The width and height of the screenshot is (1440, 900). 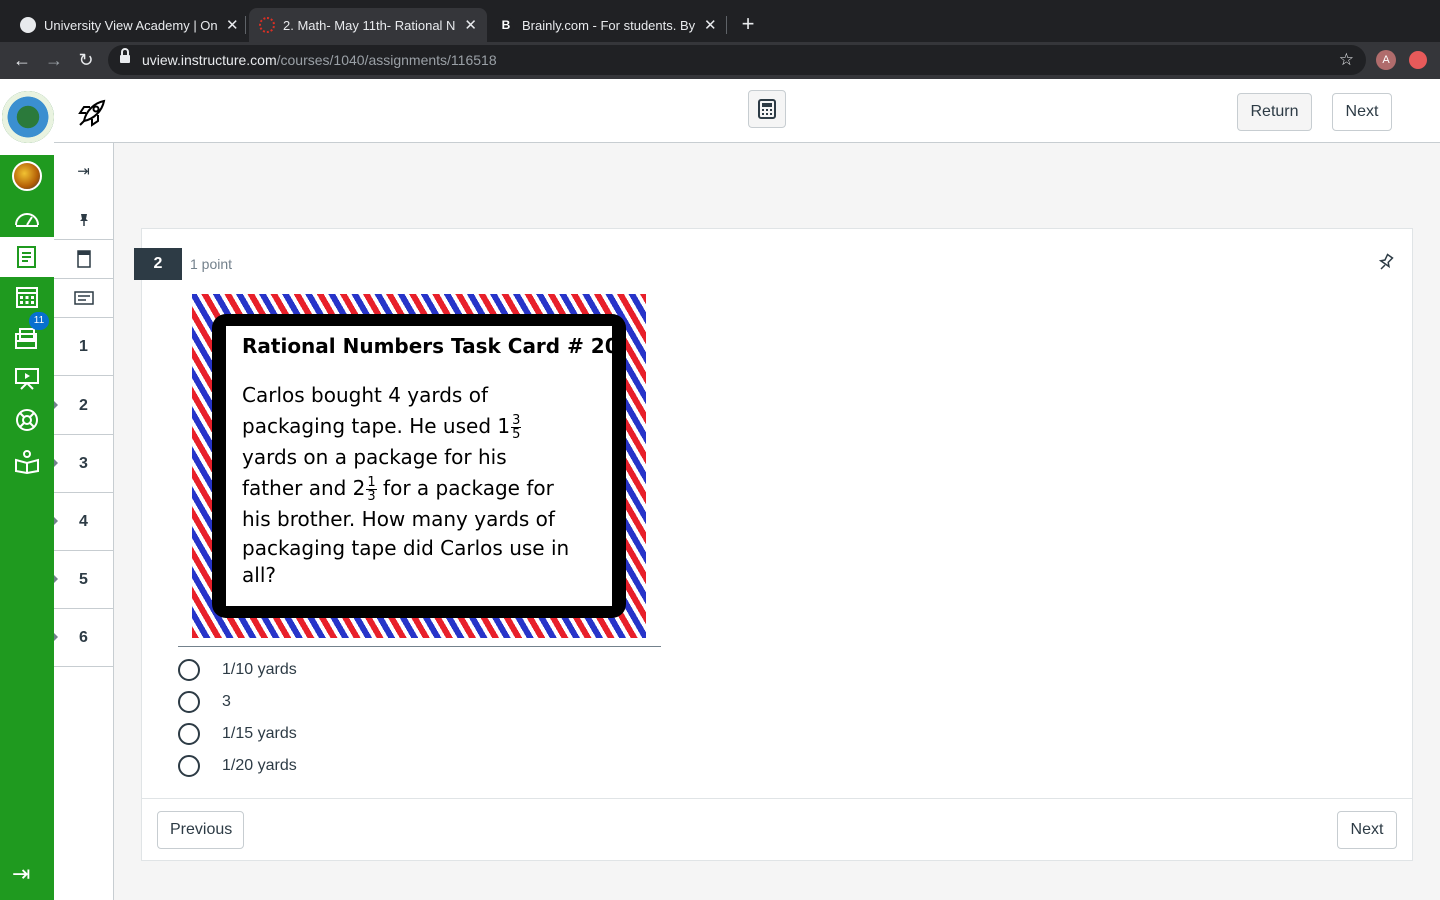 I want to click on bookmark-icon, so click(x=83, y=259).